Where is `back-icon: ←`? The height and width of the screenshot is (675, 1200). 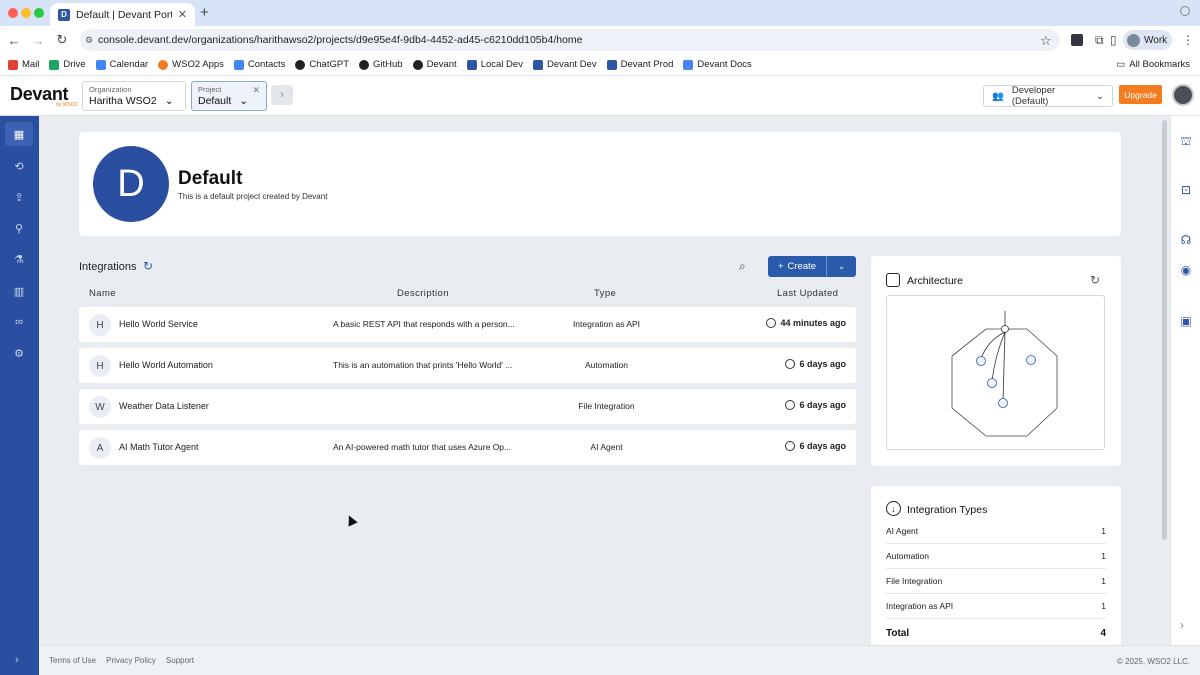
back-icon: ← is located at coordinates (14, 40).